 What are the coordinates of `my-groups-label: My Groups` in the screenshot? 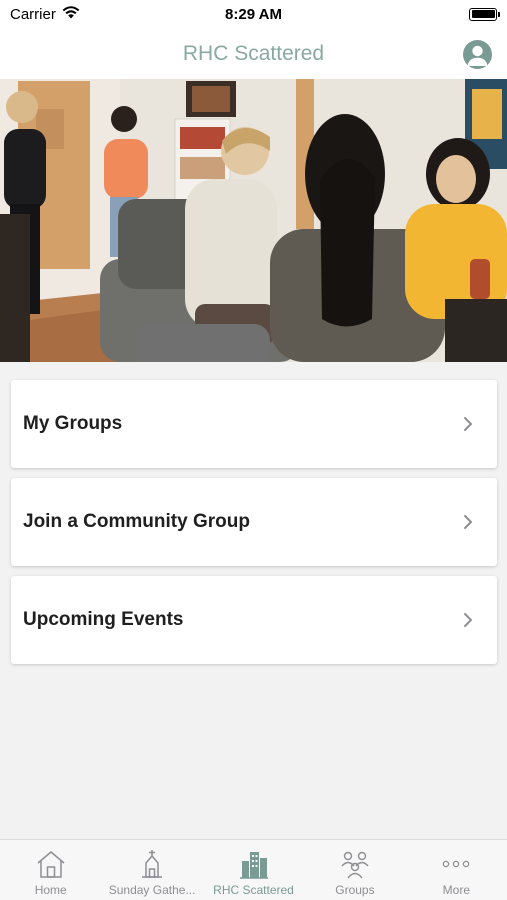 It's located at (73, 423).